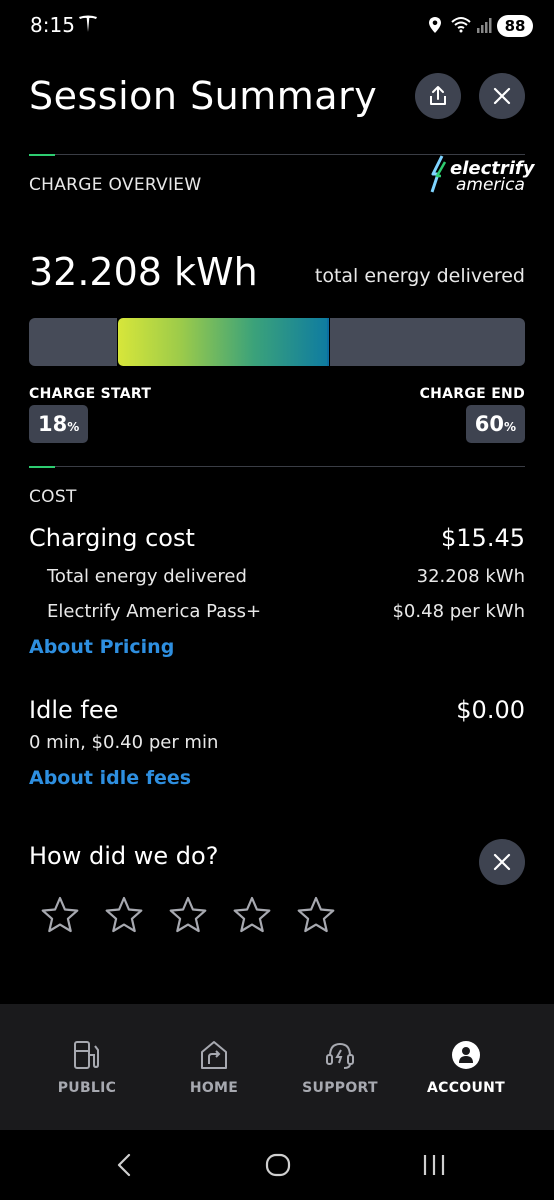 This screenshot has height=1200, width=554. I want to click on tesla-logo-icon, so click(88, 23).